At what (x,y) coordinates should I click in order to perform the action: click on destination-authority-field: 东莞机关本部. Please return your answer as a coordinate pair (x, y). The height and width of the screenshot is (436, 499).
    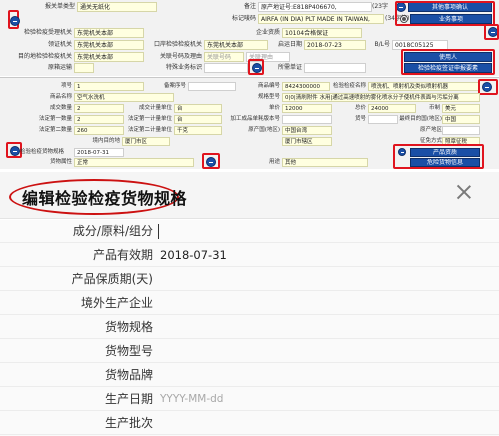
    Looking at the image, I should click on (109, 57).